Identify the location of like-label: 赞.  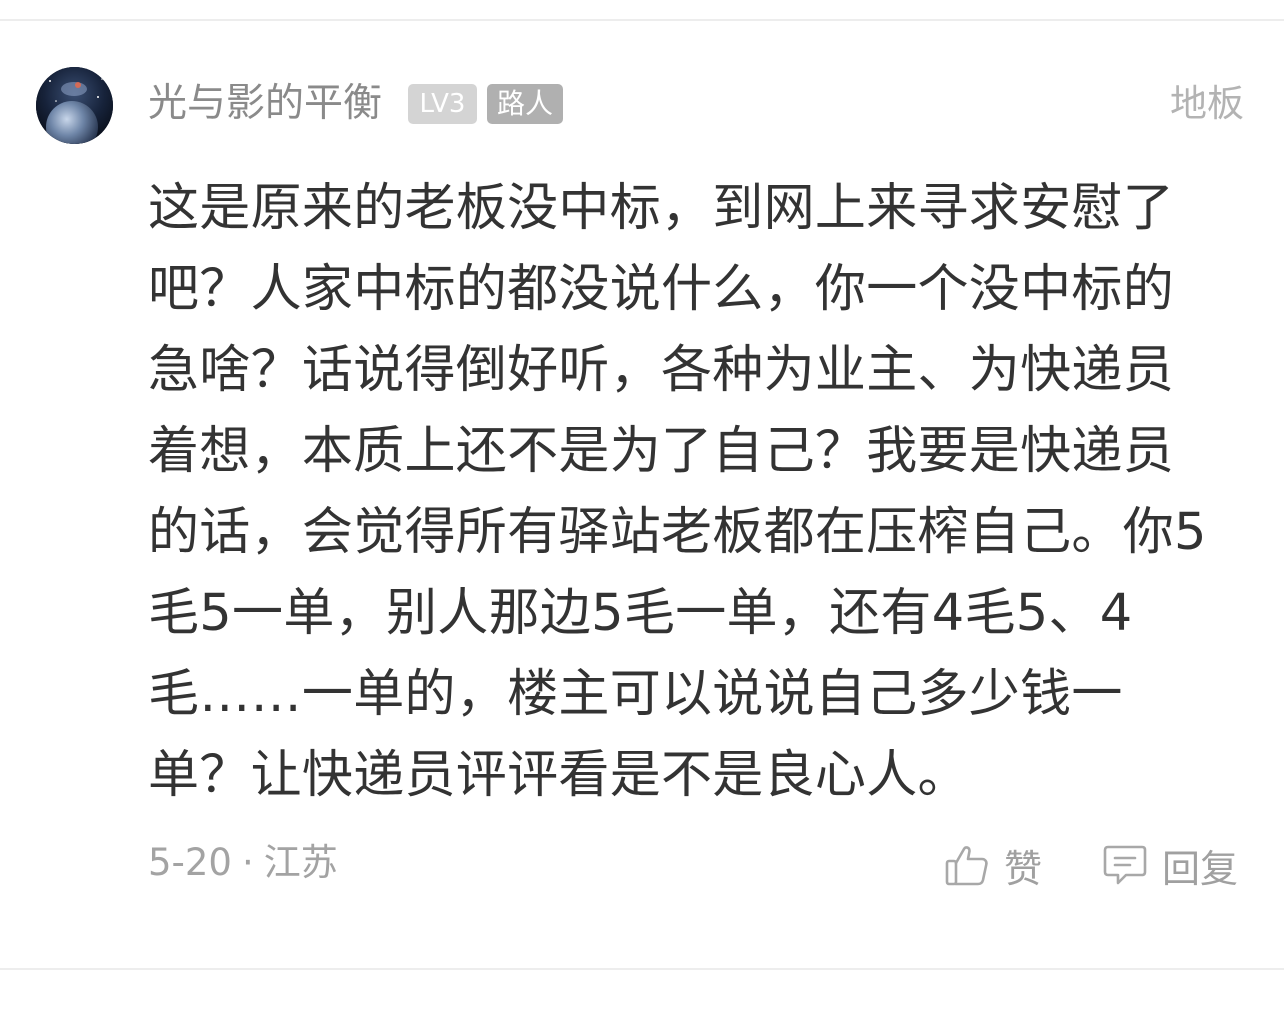
(1023, 868).